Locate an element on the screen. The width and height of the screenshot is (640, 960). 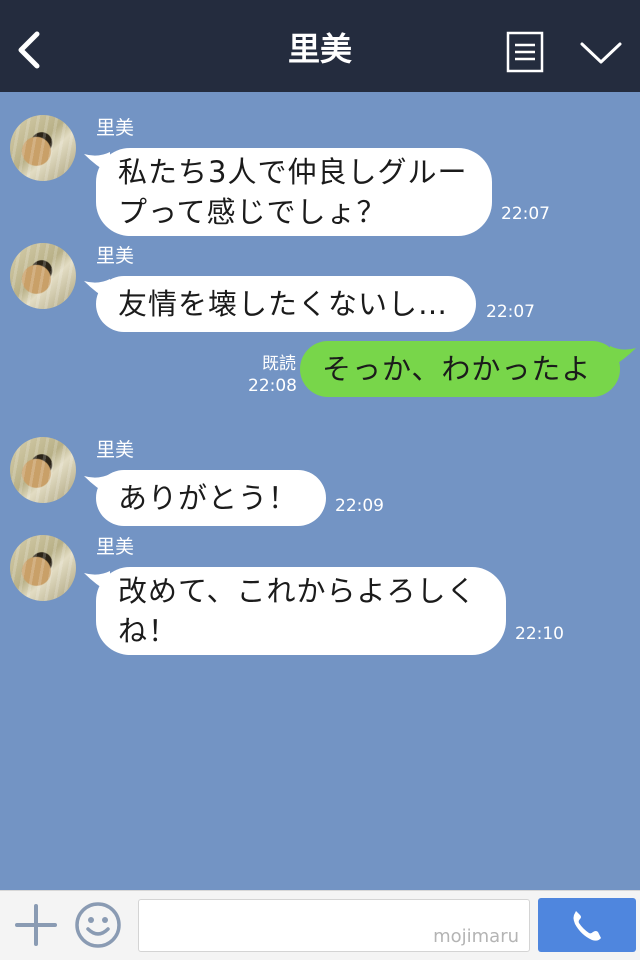
bubble-tail is located at coordinates (623, 357).